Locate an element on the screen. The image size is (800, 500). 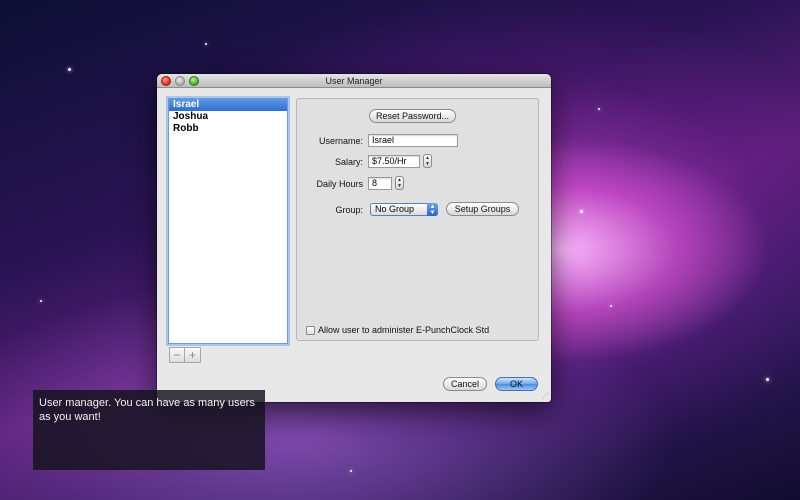
ok-button: OK is located at coordinates (516, 384).